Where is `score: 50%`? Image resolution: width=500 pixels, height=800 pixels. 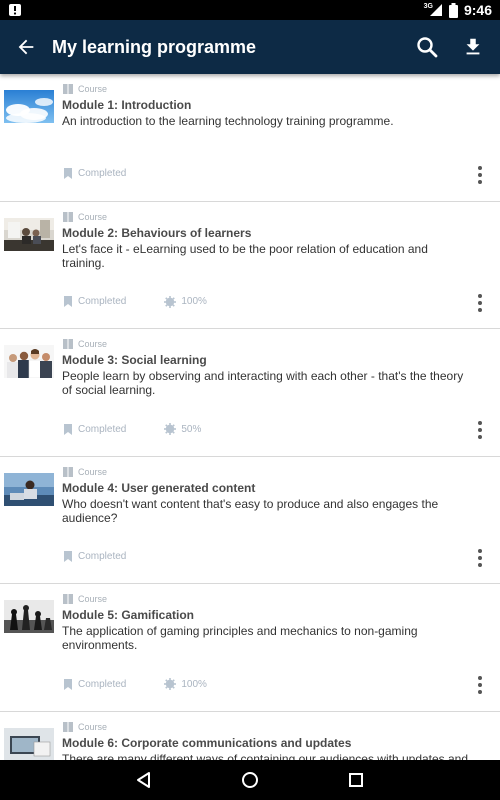
score: 50% is located at coordinates (182, 429).